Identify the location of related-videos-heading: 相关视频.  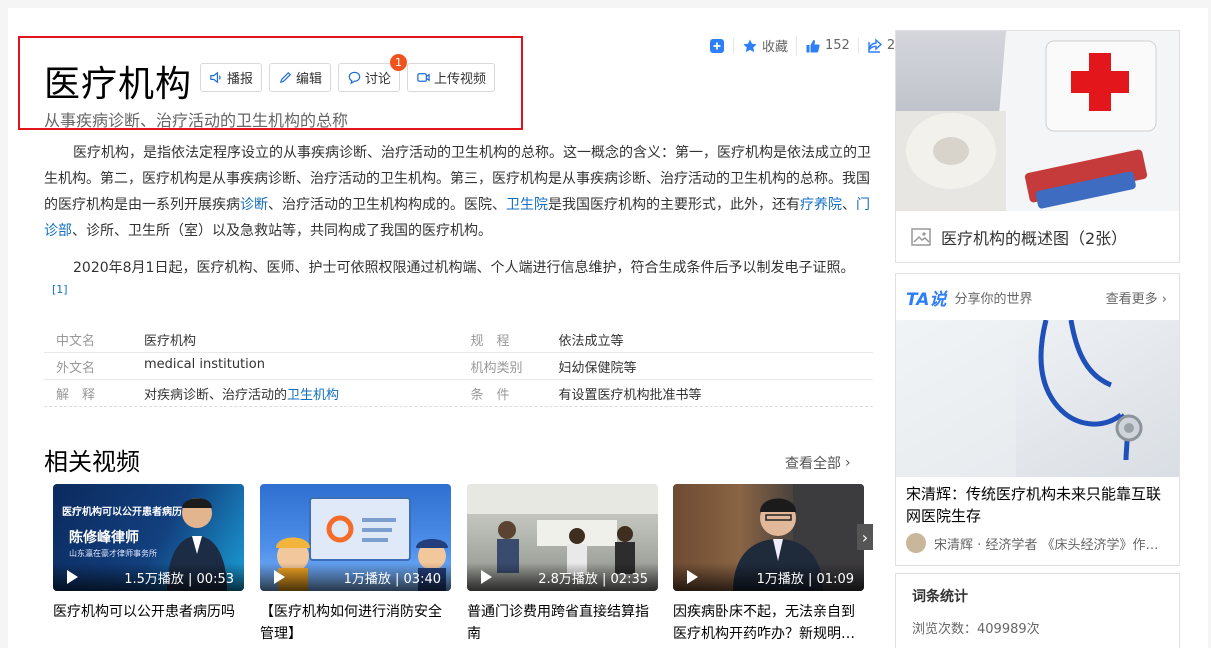
(92, 462).